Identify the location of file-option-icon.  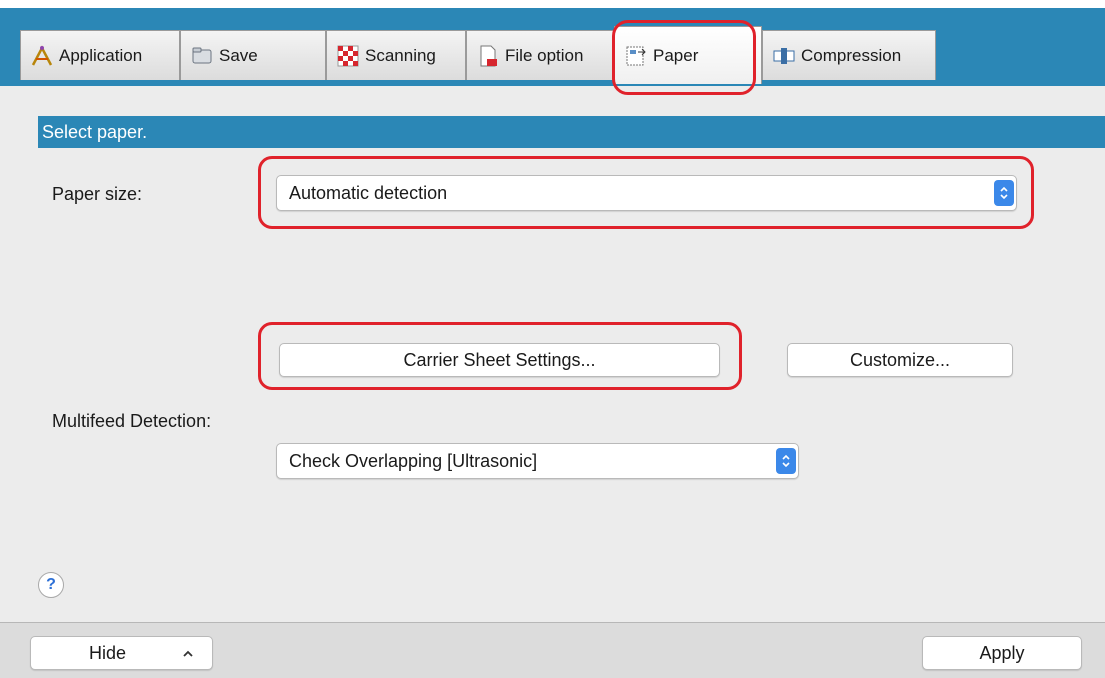
(488, 56).